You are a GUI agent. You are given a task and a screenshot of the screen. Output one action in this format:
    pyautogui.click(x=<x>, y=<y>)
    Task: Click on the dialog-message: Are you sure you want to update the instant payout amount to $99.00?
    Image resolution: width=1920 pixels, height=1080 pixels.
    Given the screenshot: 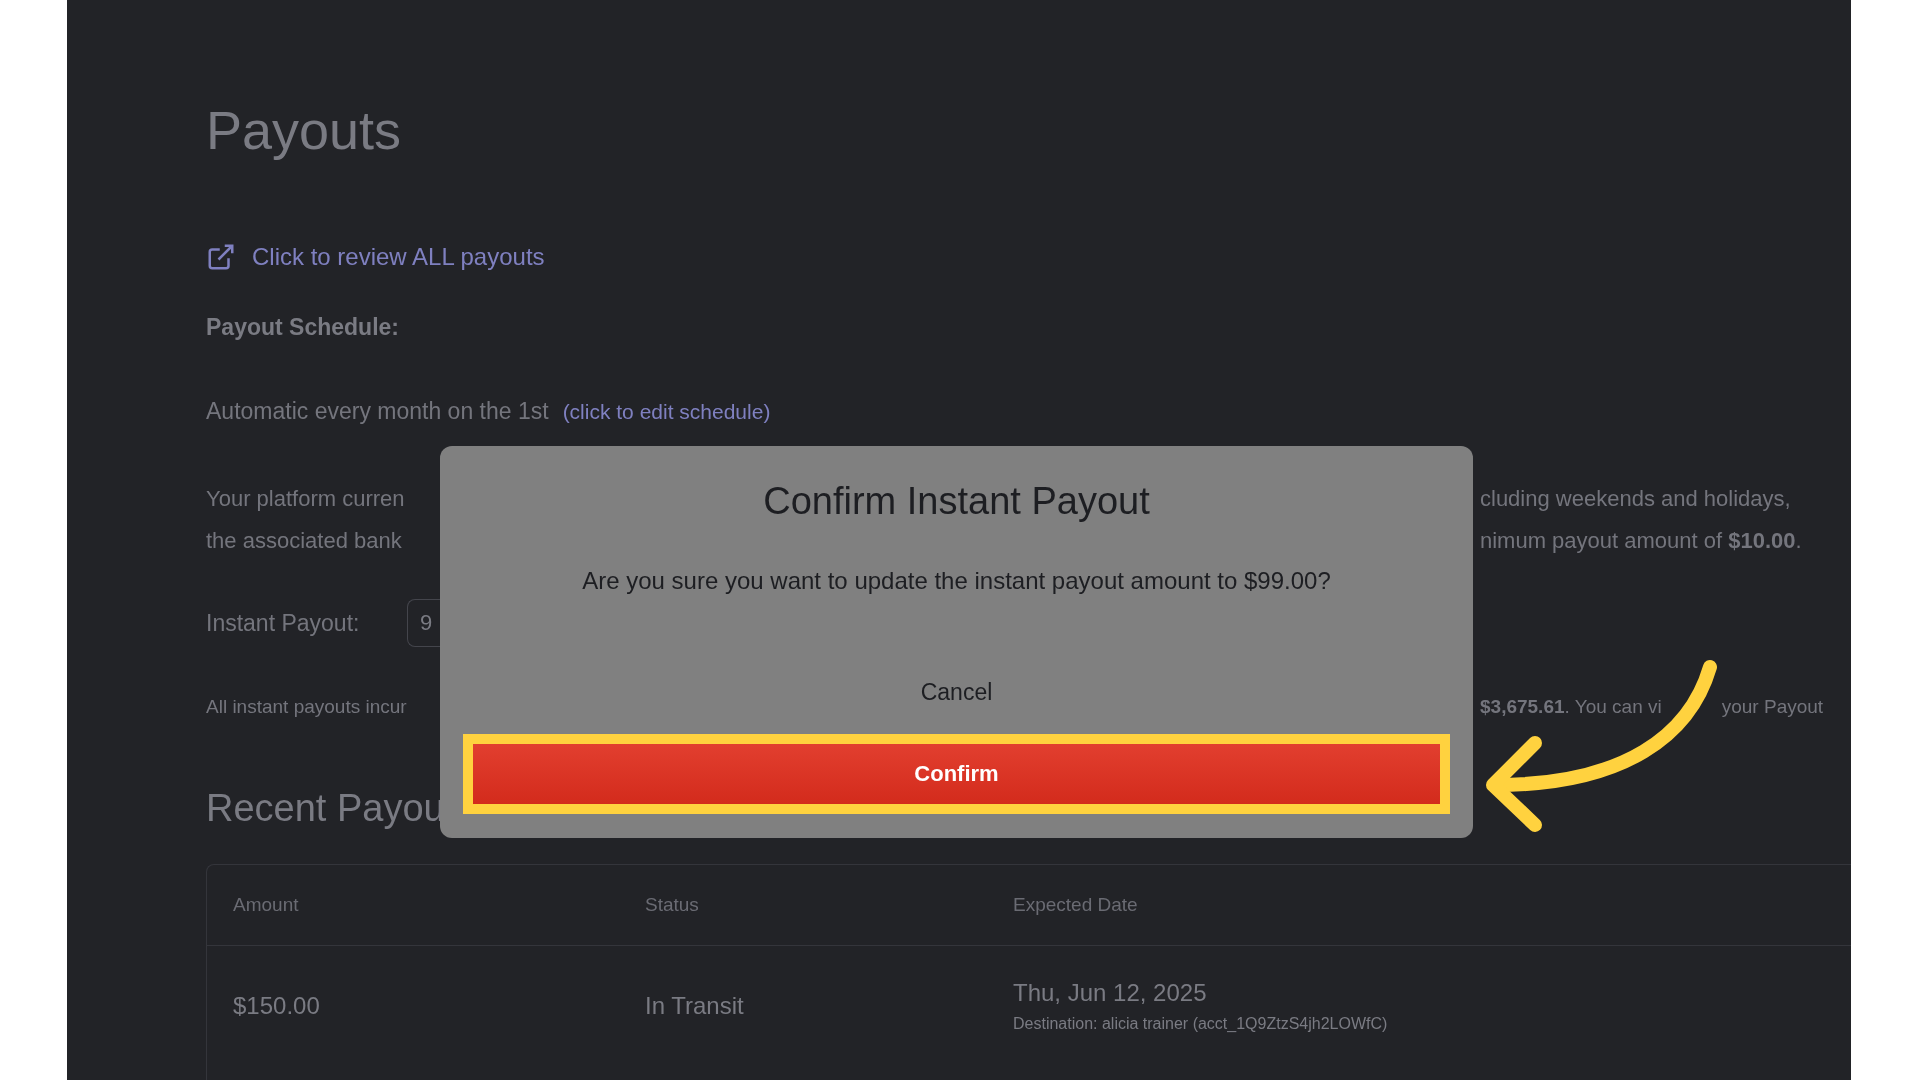 What is the action you would take?
    pyautogui.click(x=956, y=581)
    